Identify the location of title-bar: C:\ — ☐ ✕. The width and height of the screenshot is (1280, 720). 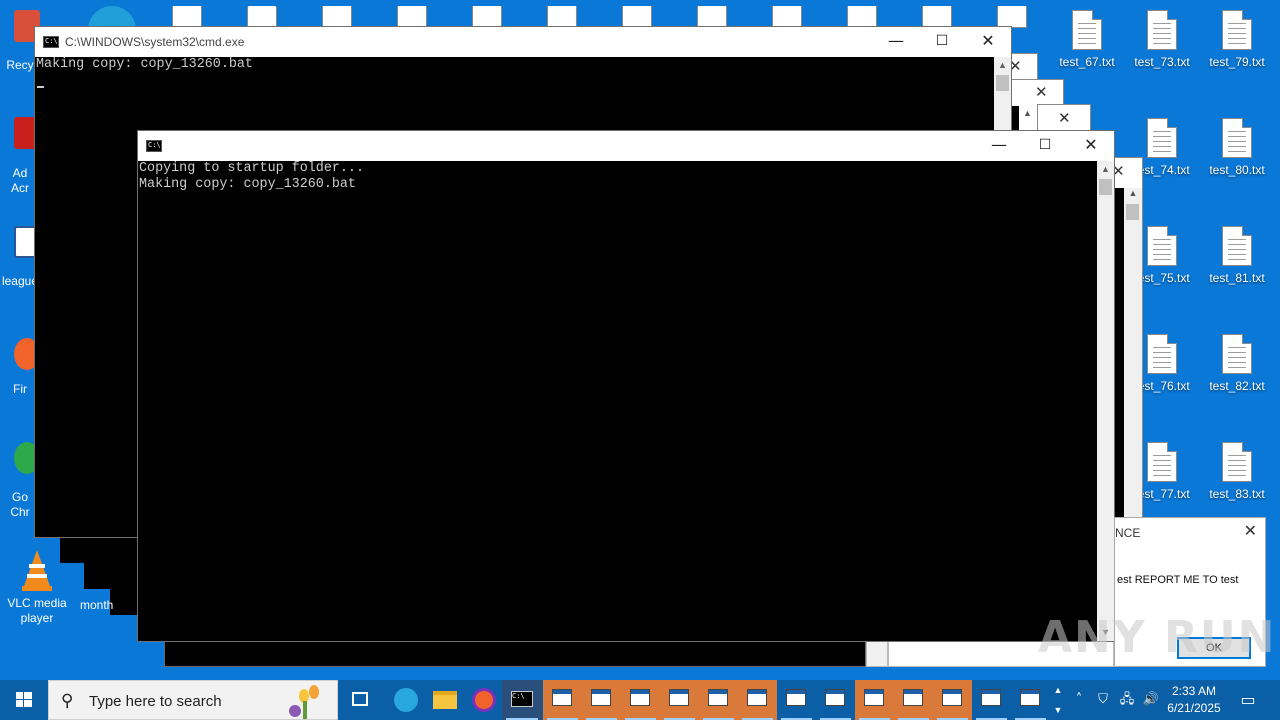
(626, 146).